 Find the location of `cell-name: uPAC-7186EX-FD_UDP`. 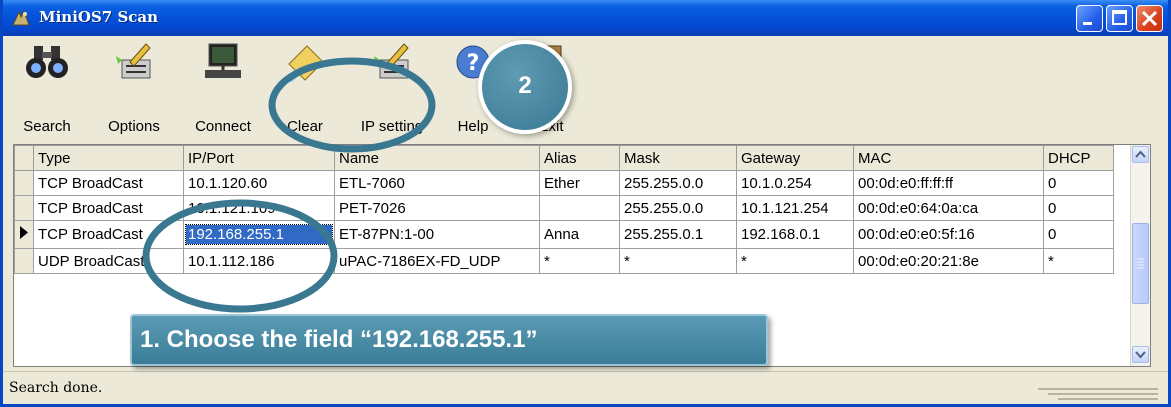

cell-name: uPAC-7186EX-FD_UDP is located at coordinates (437, 261).